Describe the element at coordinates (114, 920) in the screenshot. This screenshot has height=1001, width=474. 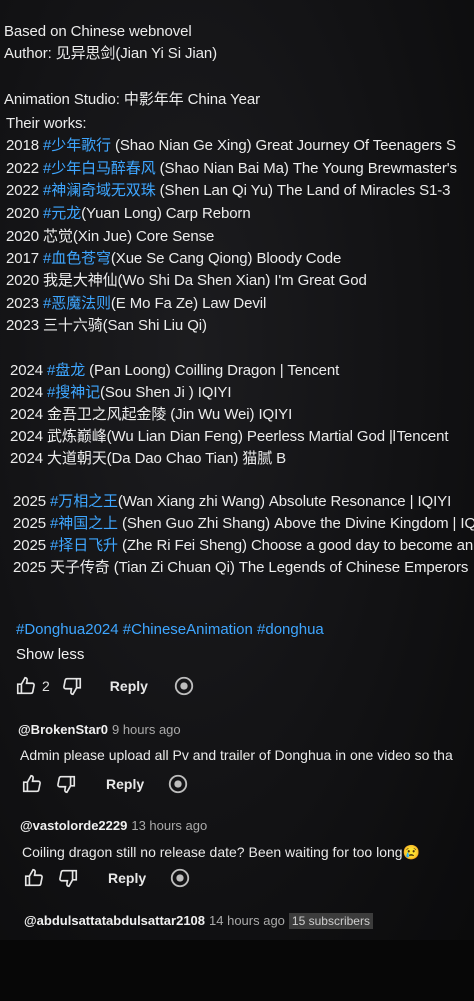
I see `comment-author: @abdulsattatabdulsattar2108` at that location.